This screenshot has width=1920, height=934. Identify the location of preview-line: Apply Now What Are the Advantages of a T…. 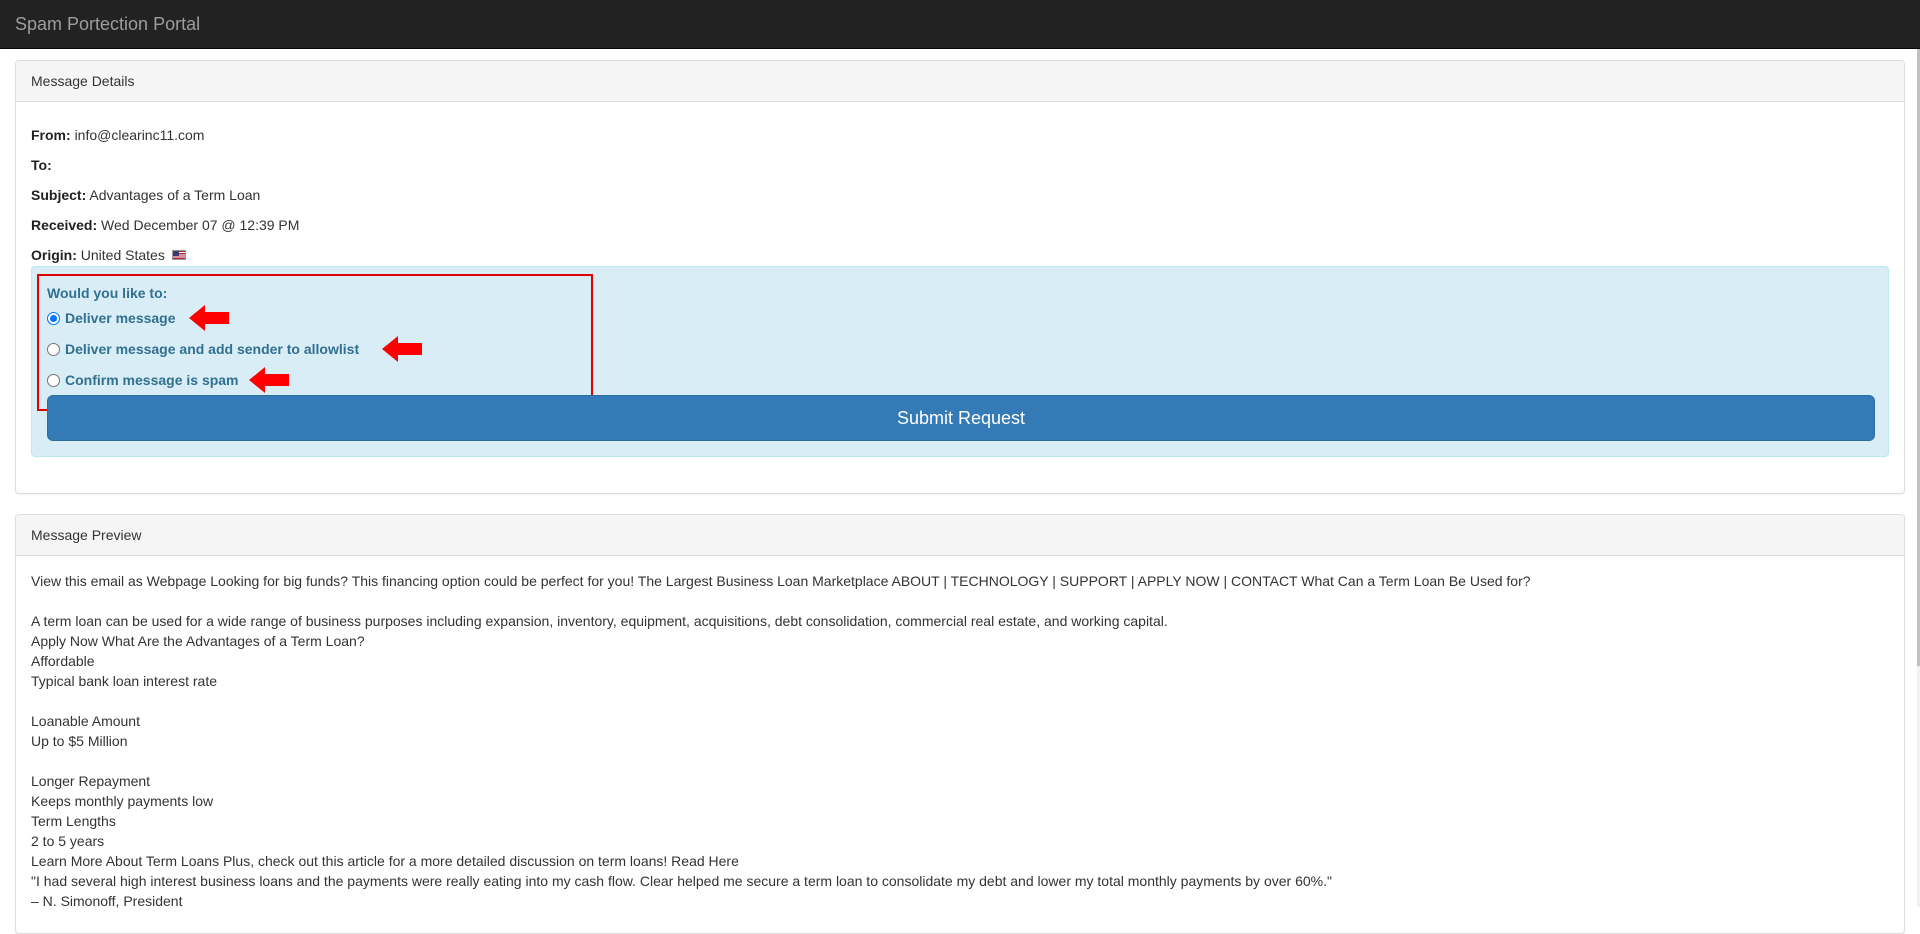
(198, 641).